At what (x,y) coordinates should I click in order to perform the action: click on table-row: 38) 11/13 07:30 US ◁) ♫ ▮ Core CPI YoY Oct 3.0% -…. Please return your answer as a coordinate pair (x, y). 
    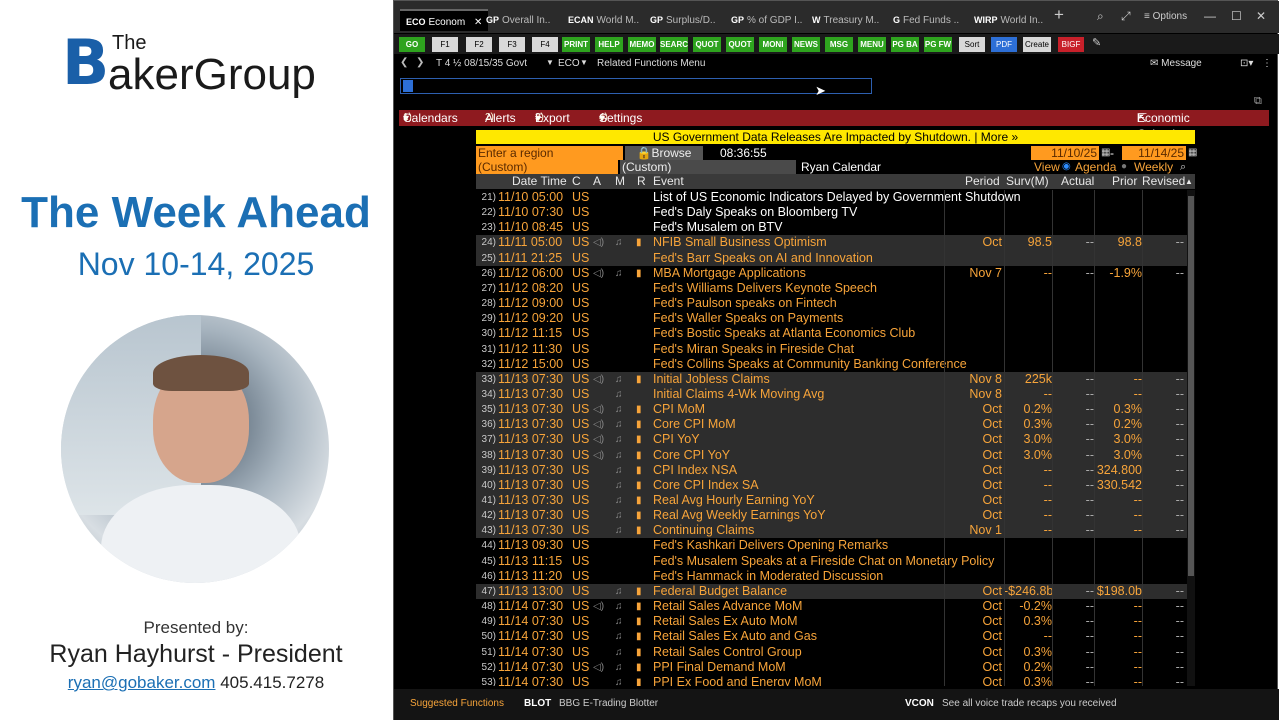
    Looking at the image, I should click on (831, 455).